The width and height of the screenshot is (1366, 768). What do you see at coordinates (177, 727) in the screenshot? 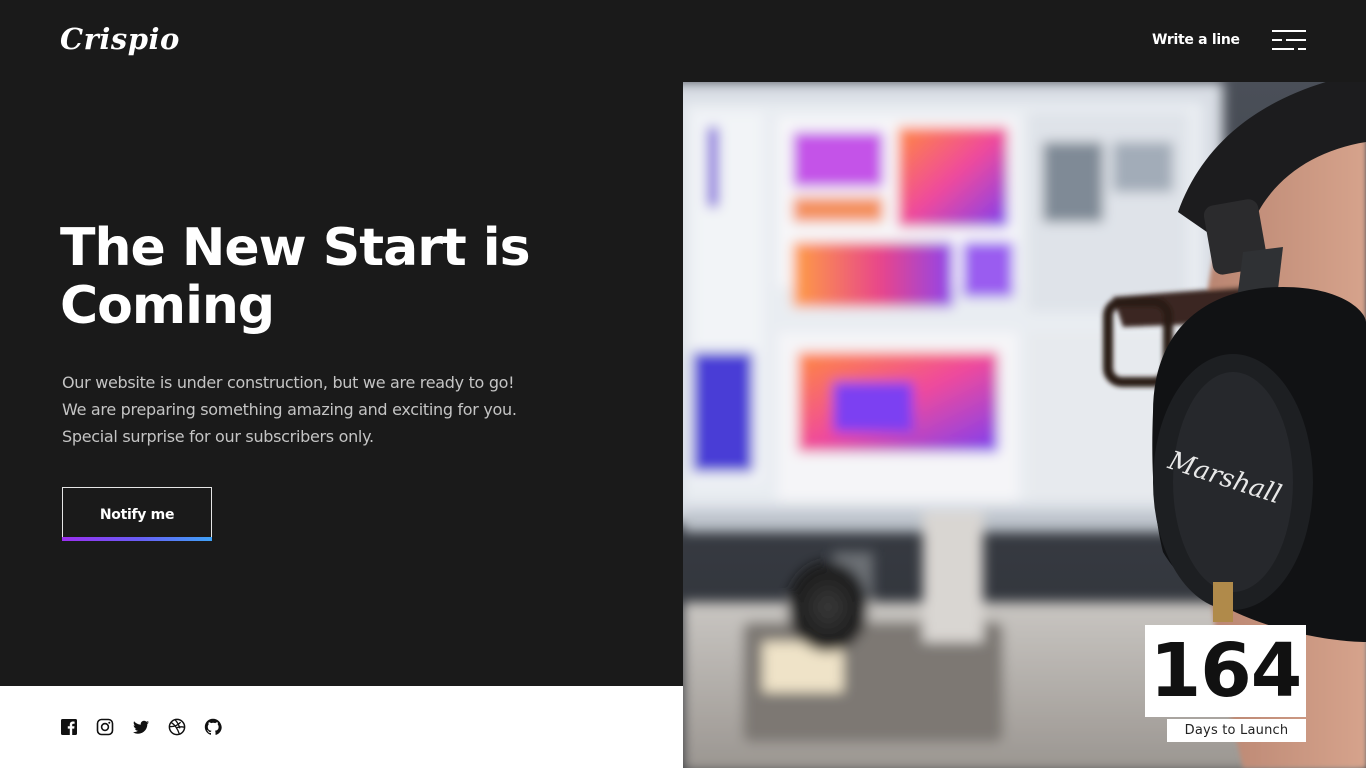
I see `dribbble-icon` at bounding box center [177, 727].